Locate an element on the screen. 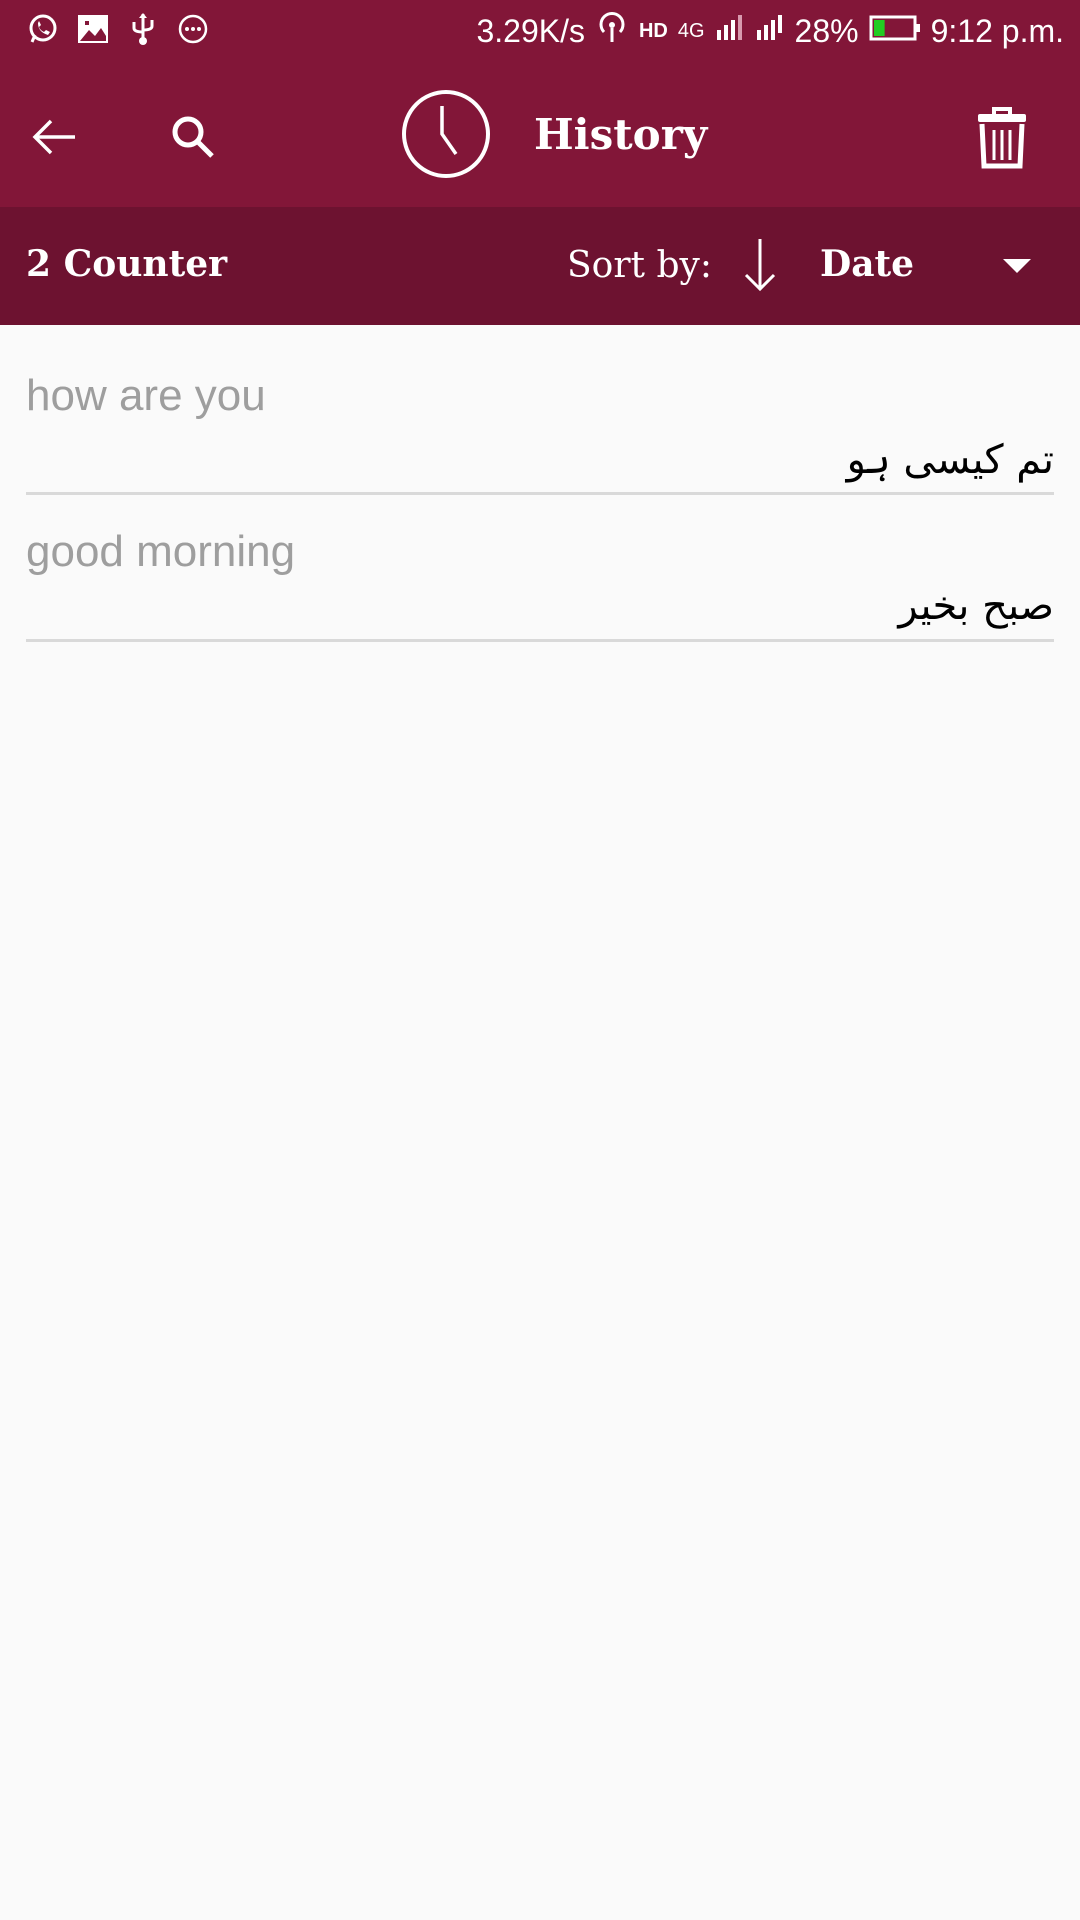 The height and width of the screenshot is (1920, 1080). usb-icon is located at coordinates (143, 29).